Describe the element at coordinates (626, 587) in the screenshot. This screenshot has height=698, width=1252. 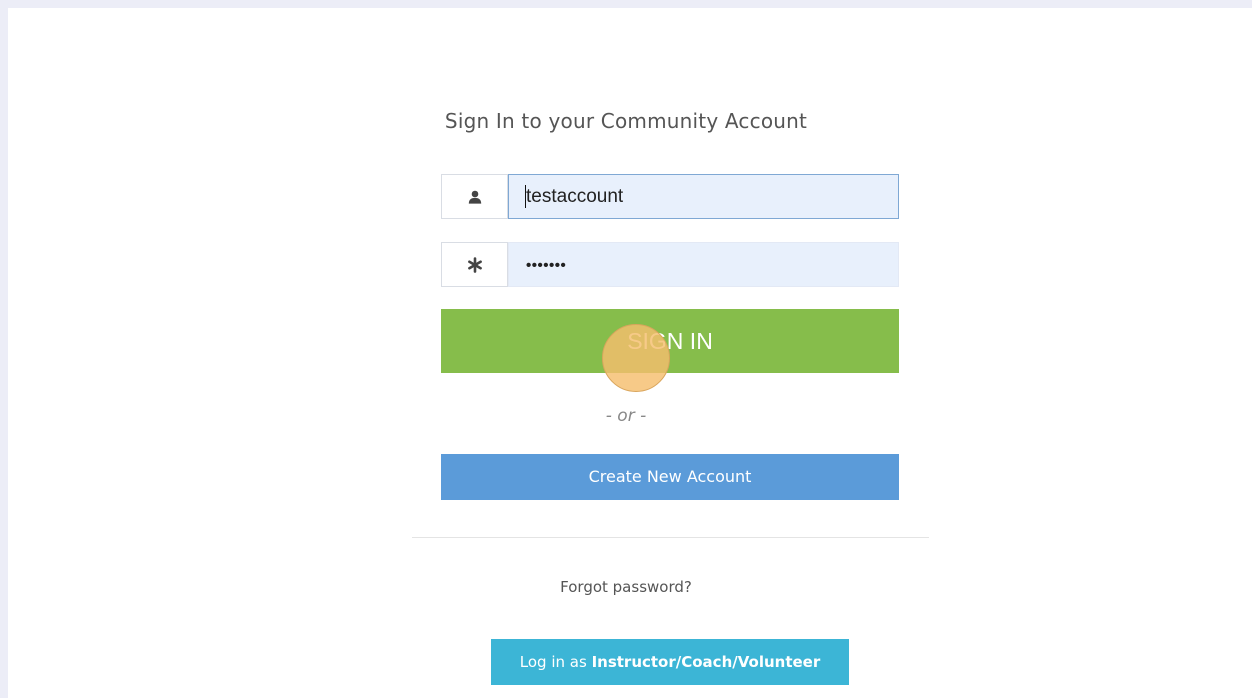
I see `forgot-password-link: Forgot password?` at that location.